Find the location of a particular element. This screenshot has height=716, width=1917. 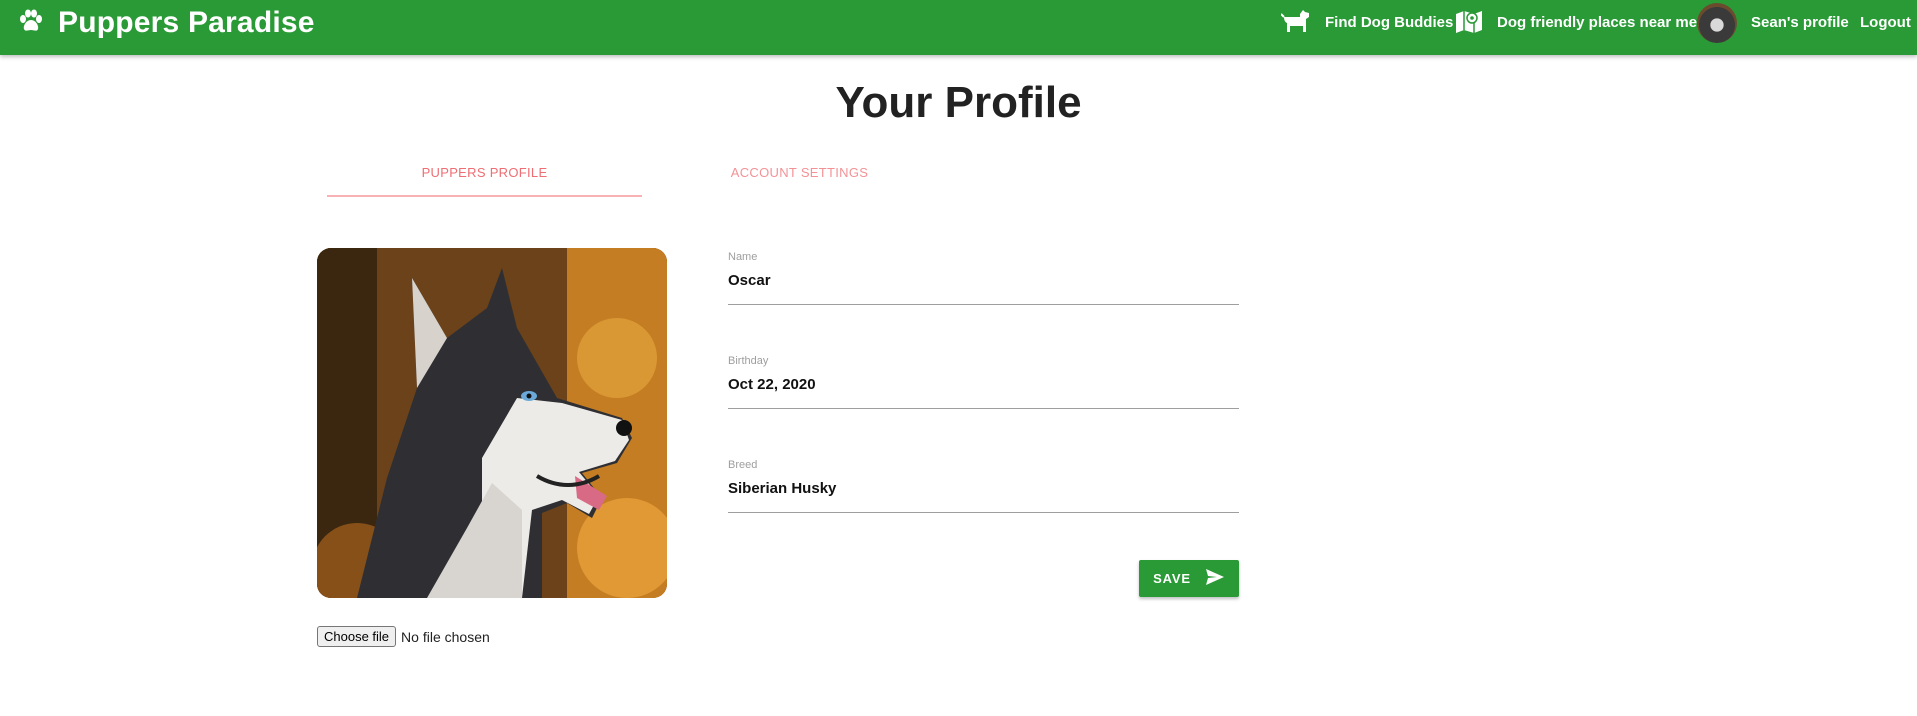

file-status: No file chosen is located at coordinates (445, 636).